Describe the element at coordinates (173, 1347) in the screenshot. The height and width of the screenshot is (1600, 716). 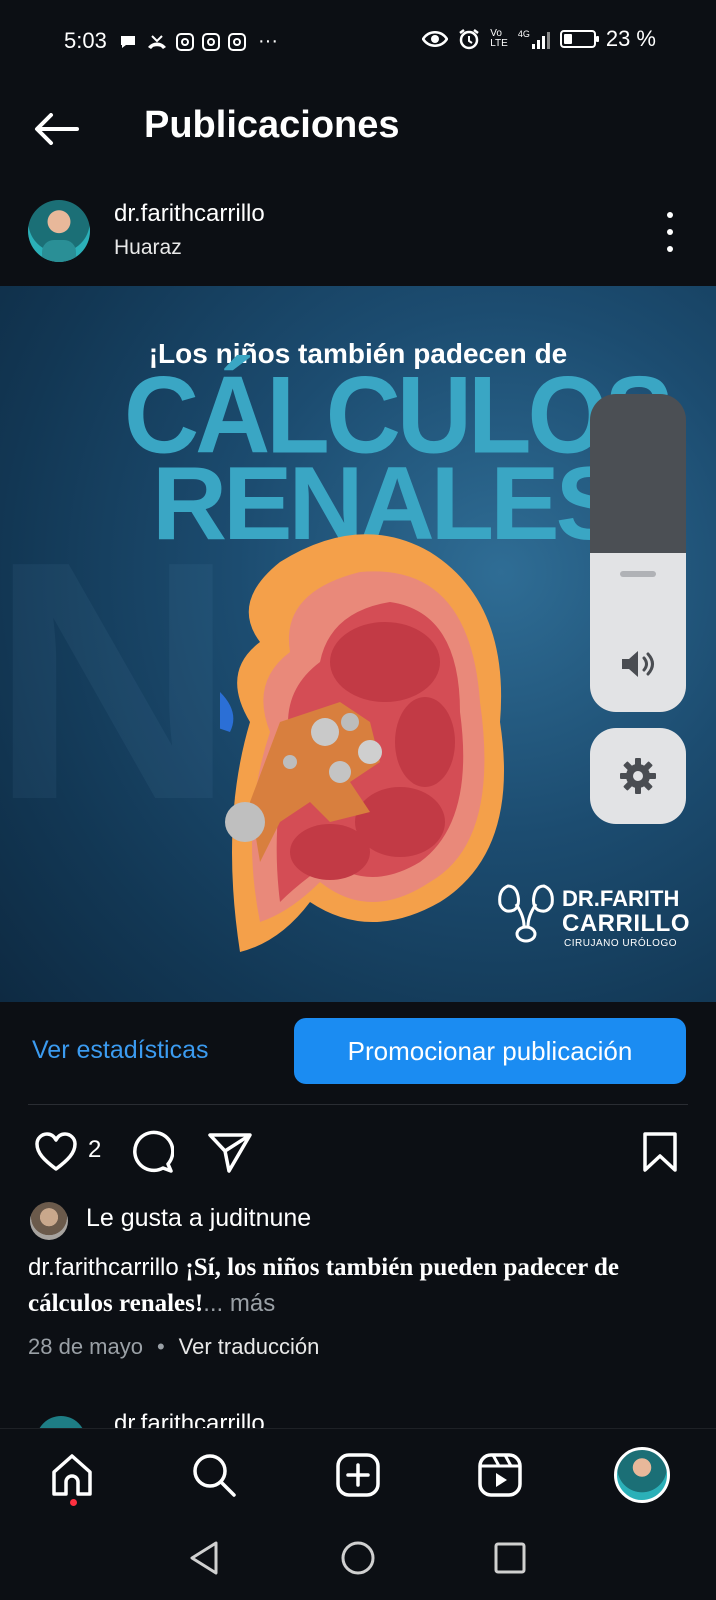
I see `post-meta: 28 de mayo • Ver traducción` at that location.